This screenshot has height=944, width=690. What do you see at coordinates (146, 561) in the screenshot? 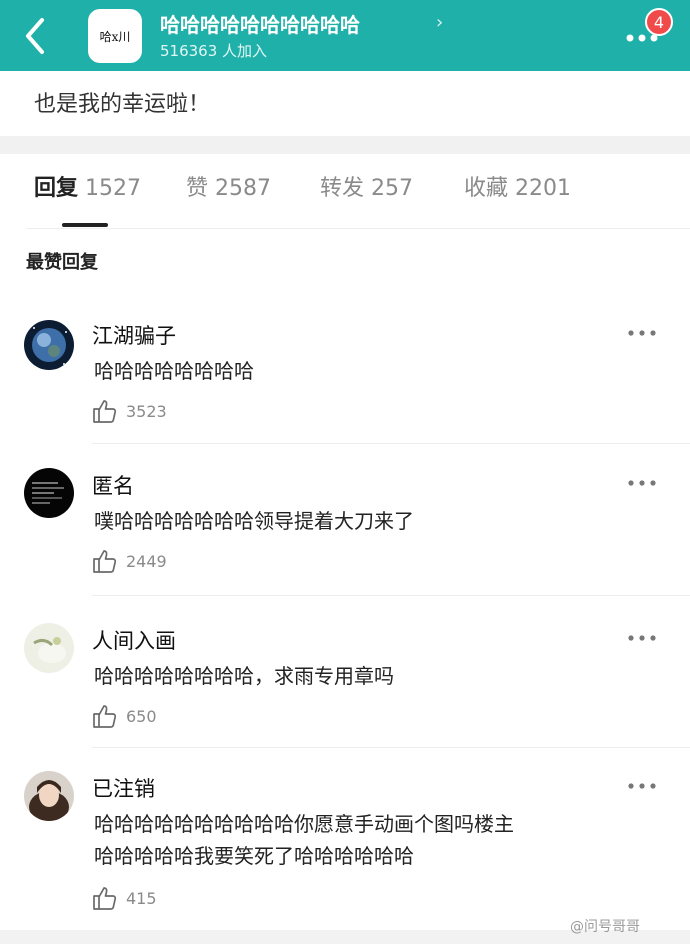
I see `like-count: 2449` at bounding box center [146, 561].